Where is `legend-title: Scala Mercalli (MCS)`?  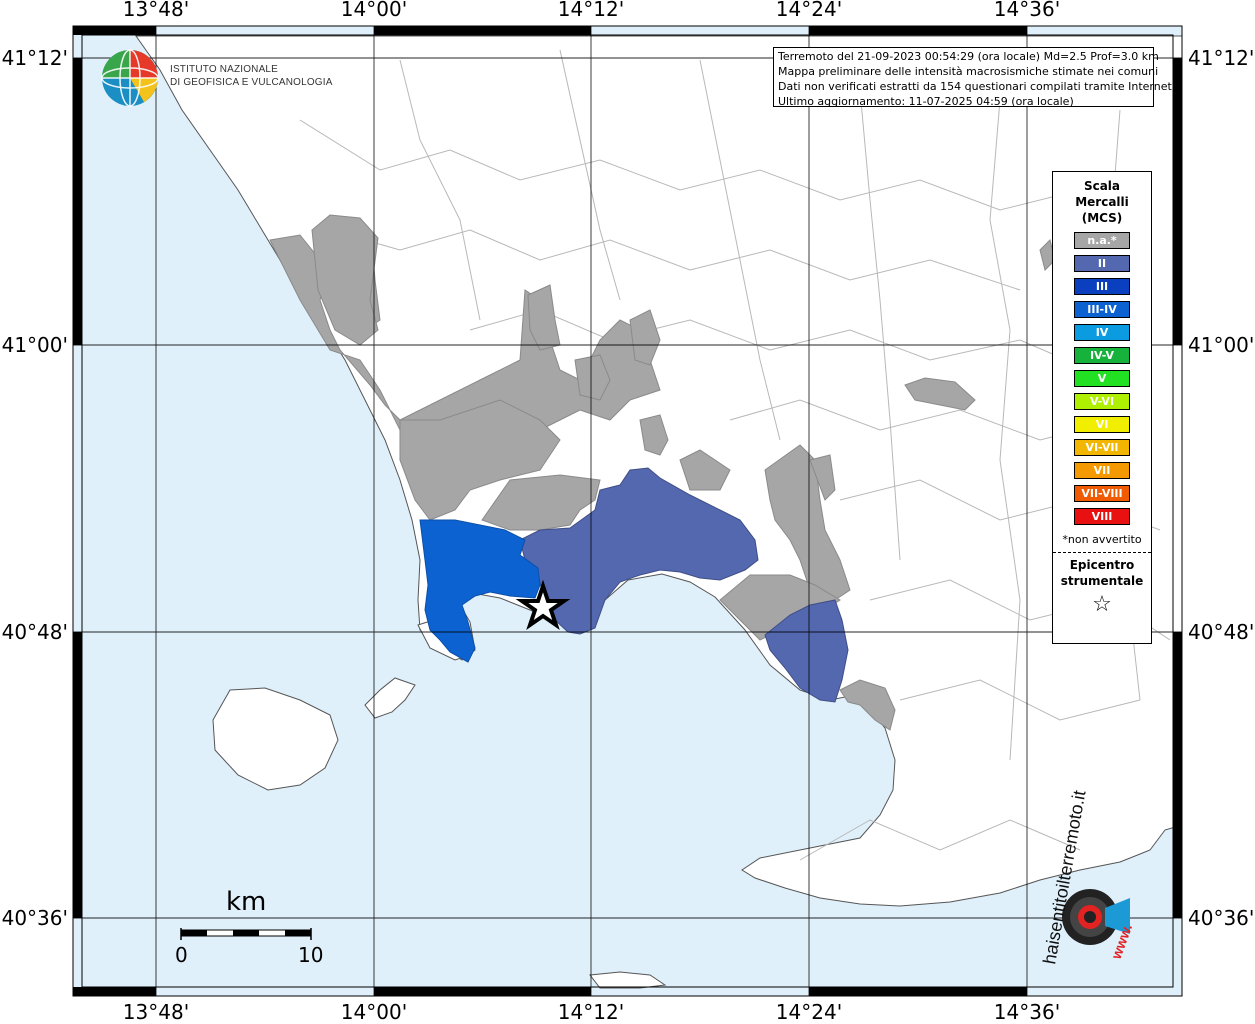
legend-title: Scala Mercalli (MCS) is located at coordinates (1102, 202).